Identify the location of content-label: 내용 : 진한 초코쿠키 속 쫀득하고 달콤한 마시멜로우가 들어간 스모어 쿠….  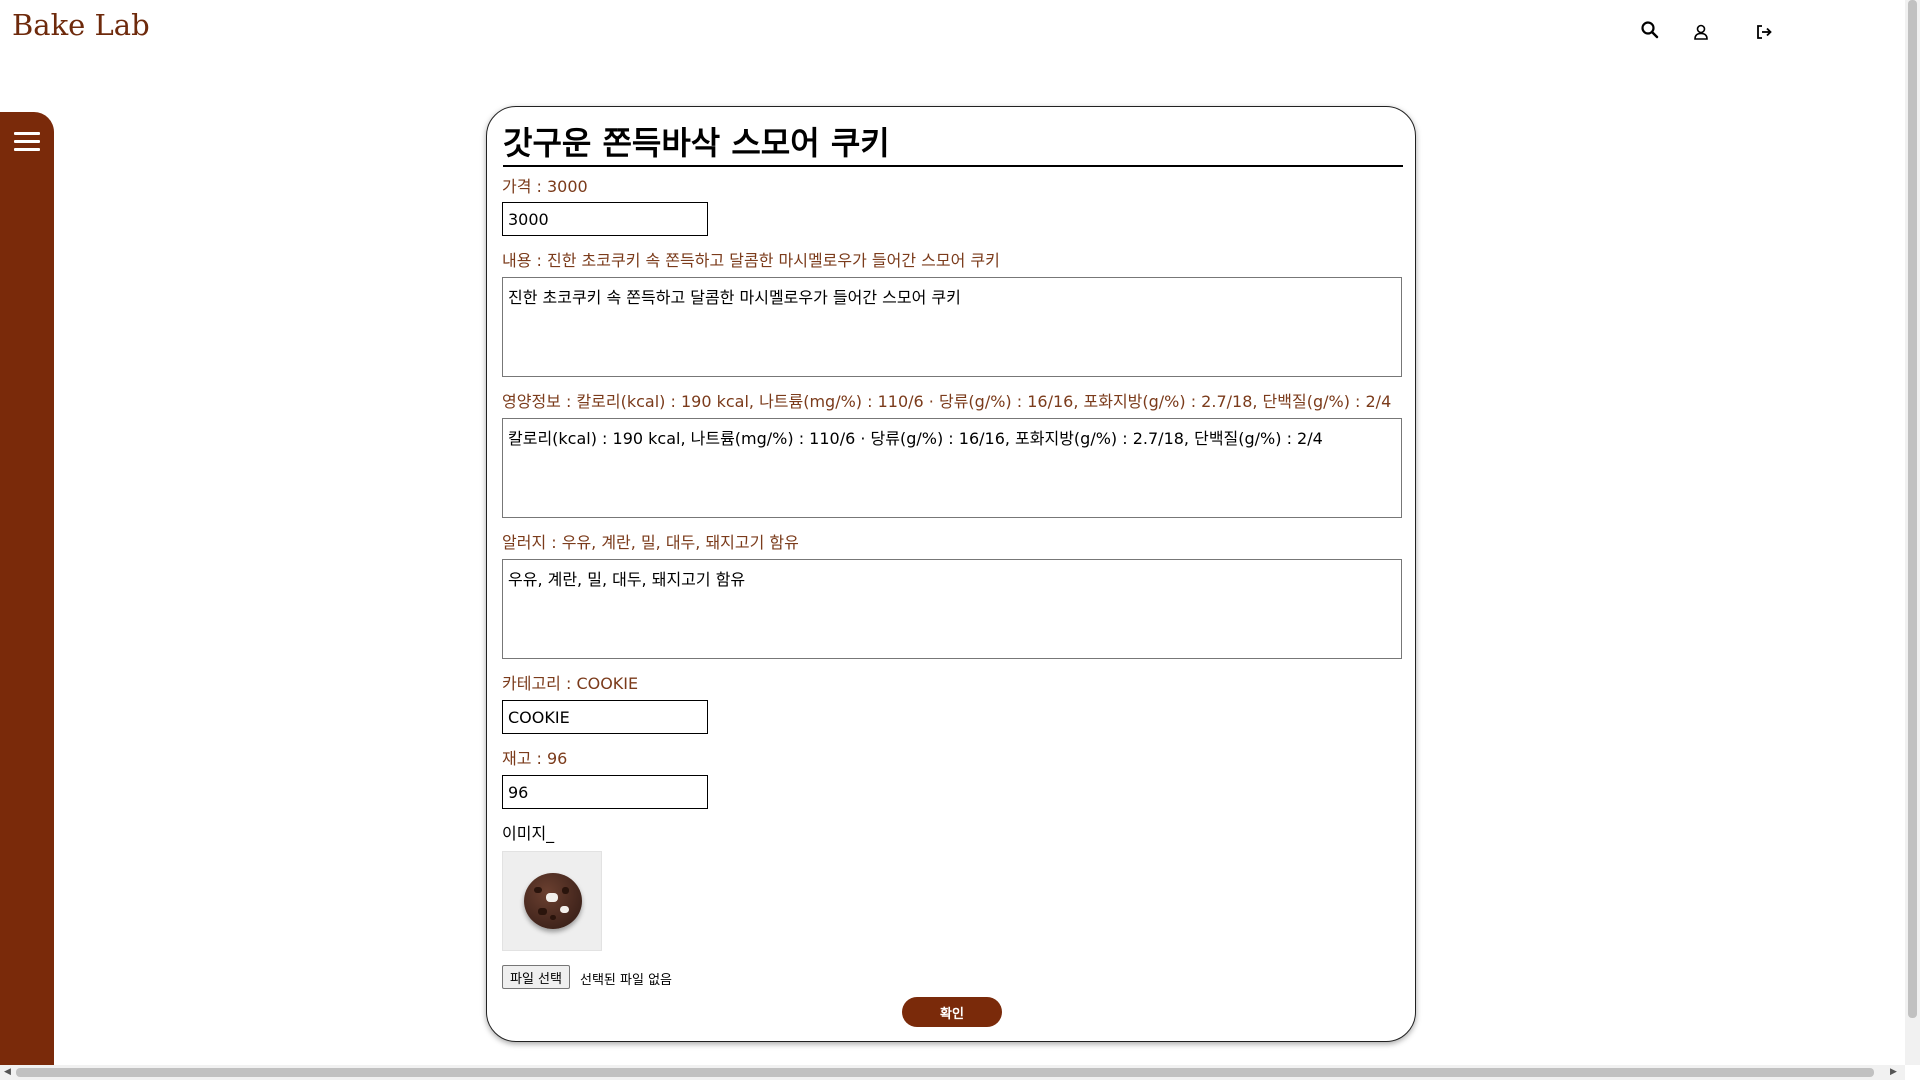
(751, 260).